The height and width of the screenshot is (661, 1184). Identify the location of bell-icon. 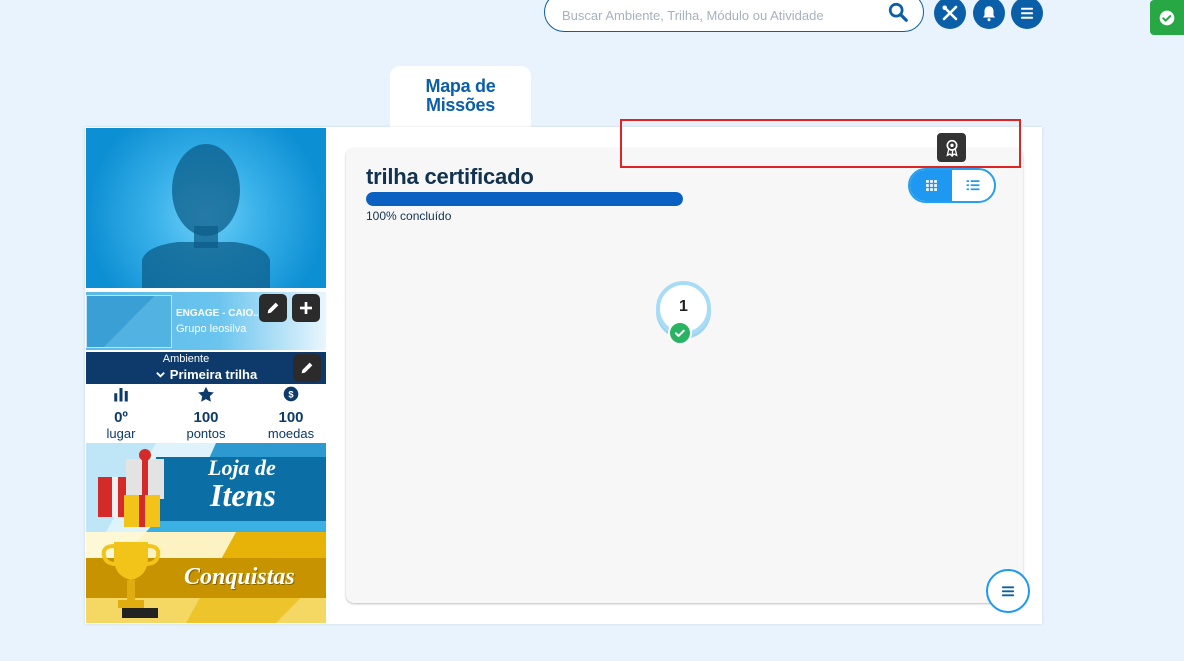
(989, 14).